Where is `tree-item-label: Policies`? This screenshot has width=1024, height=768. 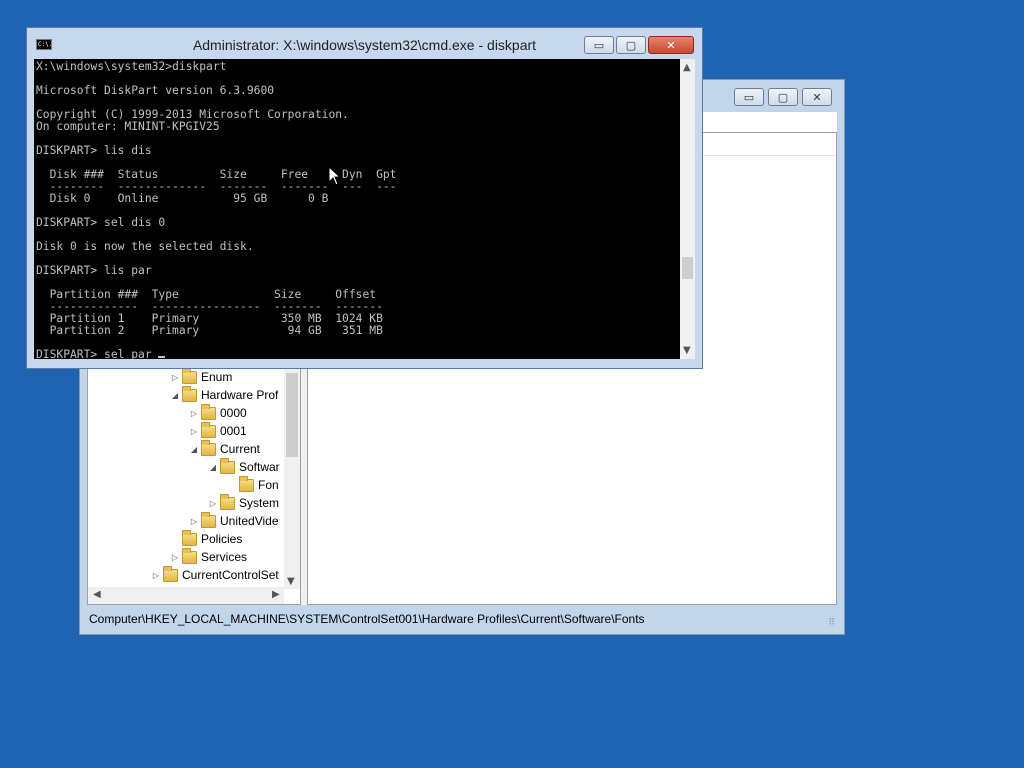
tree-item-label: Policies is located at coordinates (222, 539).